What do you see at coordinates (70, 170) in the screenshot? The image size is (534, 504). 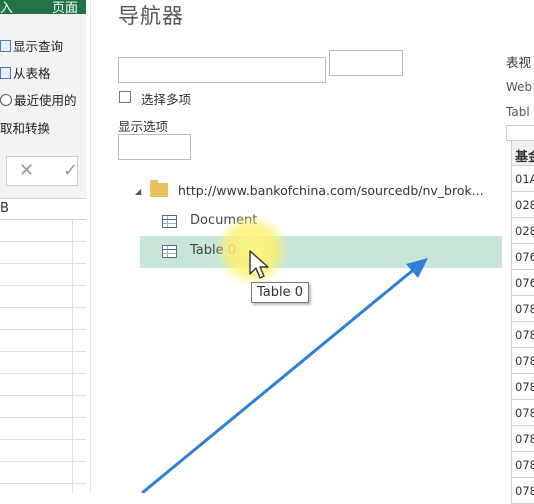 I see `confirm-icon: ✓` at bounding box center [70, 170].